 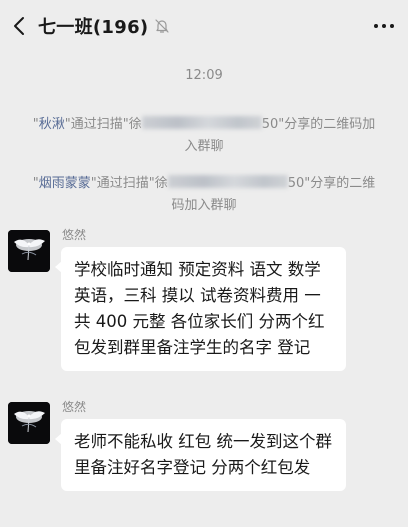 I want to click on message-bubble: 老师不能私收 红包 统一发到这个群里备注好名字登记 分两个红包发, so click(x=200, y=455).